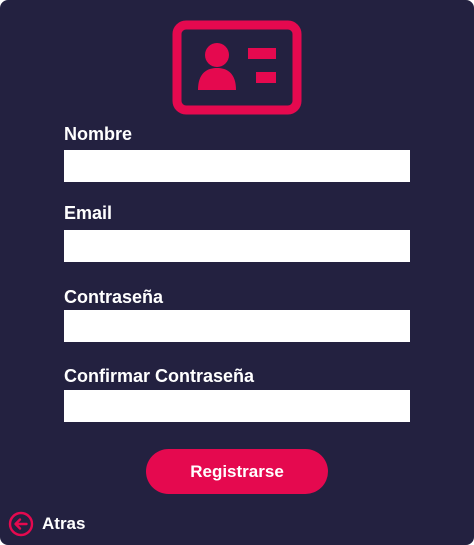  Describe the element at coordinates (159, 376) in the screenshot. I see `confirm-password-label: Confirmar Contraseña` at that location.